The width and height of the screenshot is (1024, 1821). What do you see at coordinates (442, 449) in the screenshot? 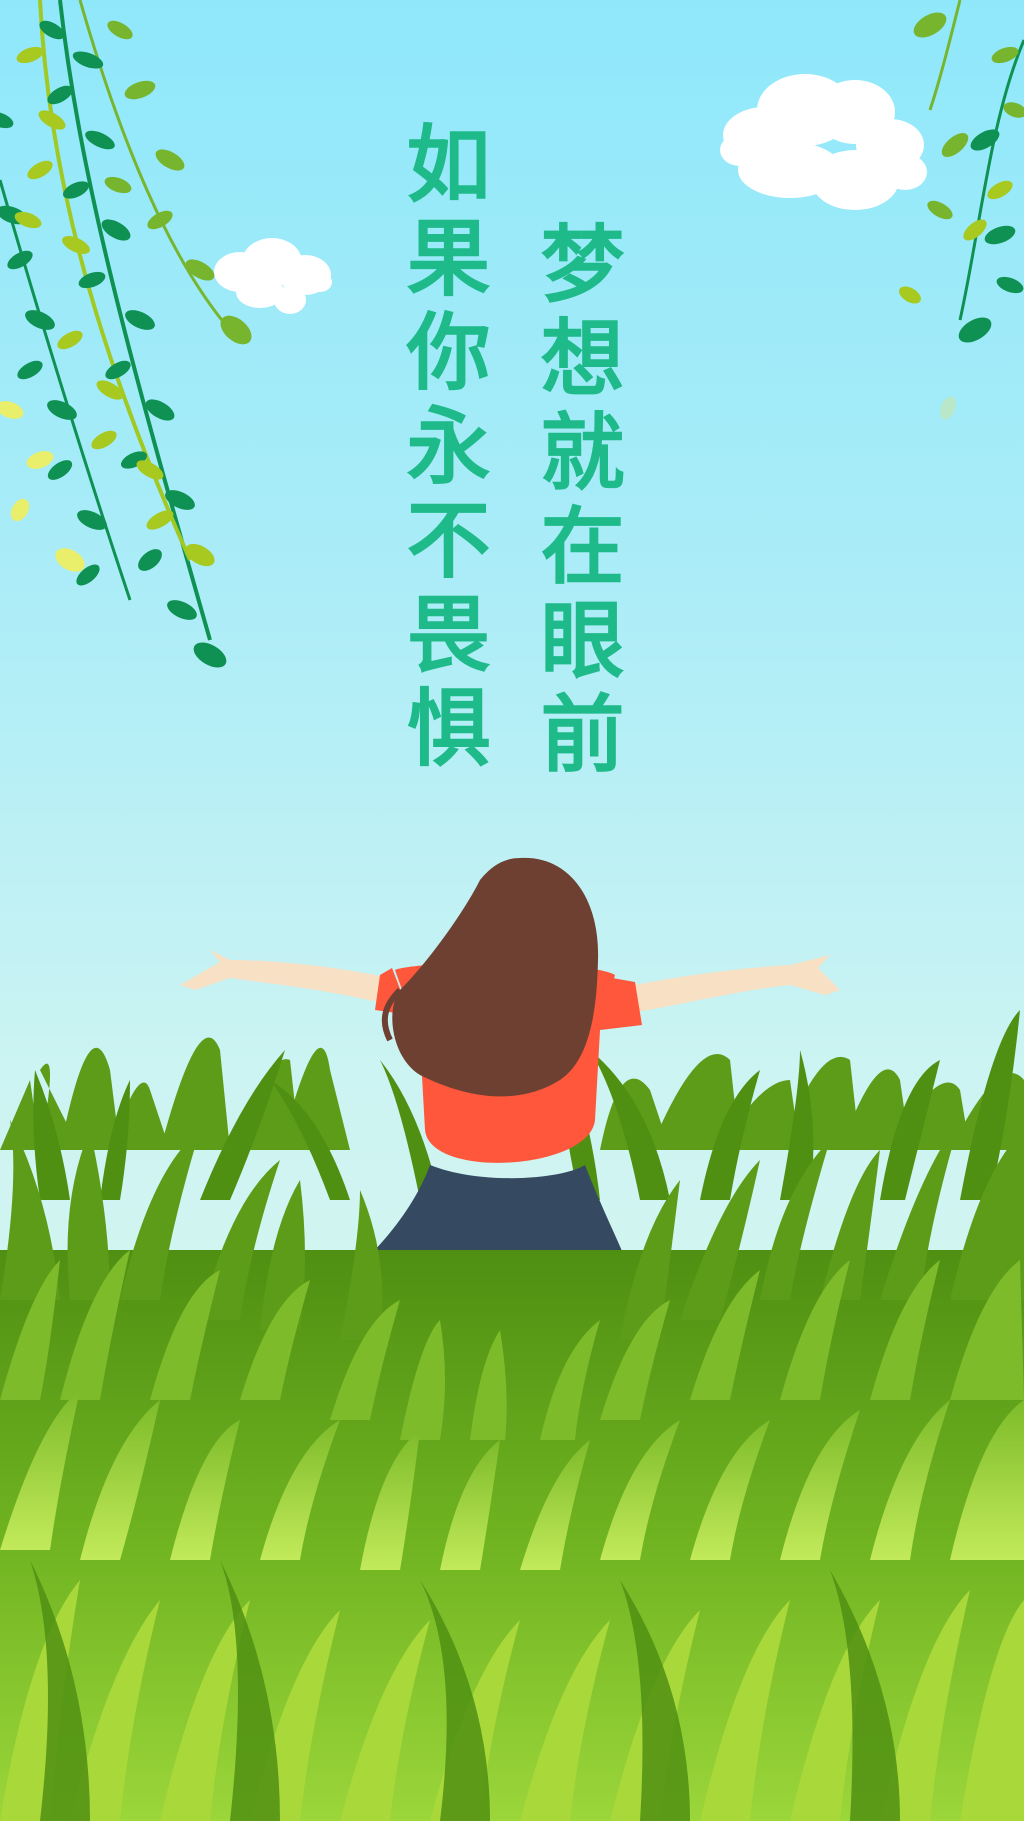
I see `poem-line-1: 如果你永不畏惧` at bounding box center [442, 449].